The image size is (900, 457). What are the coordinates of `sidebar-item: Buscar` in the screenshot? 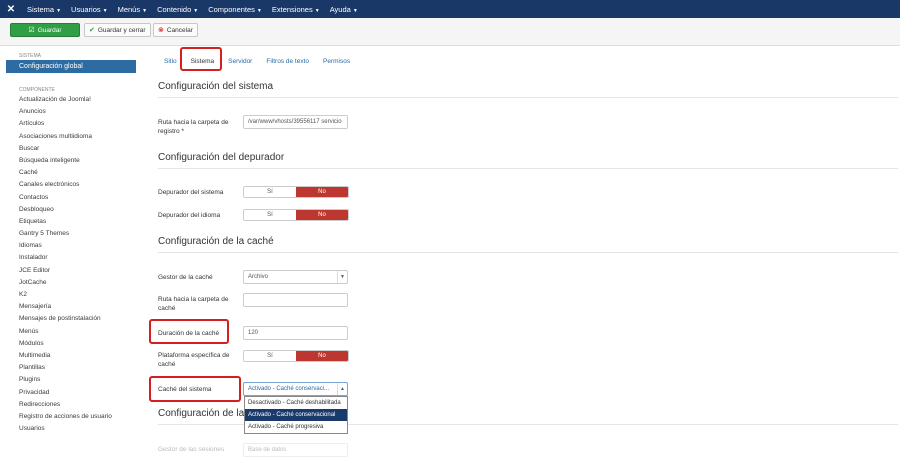 It's located at (71, 149).